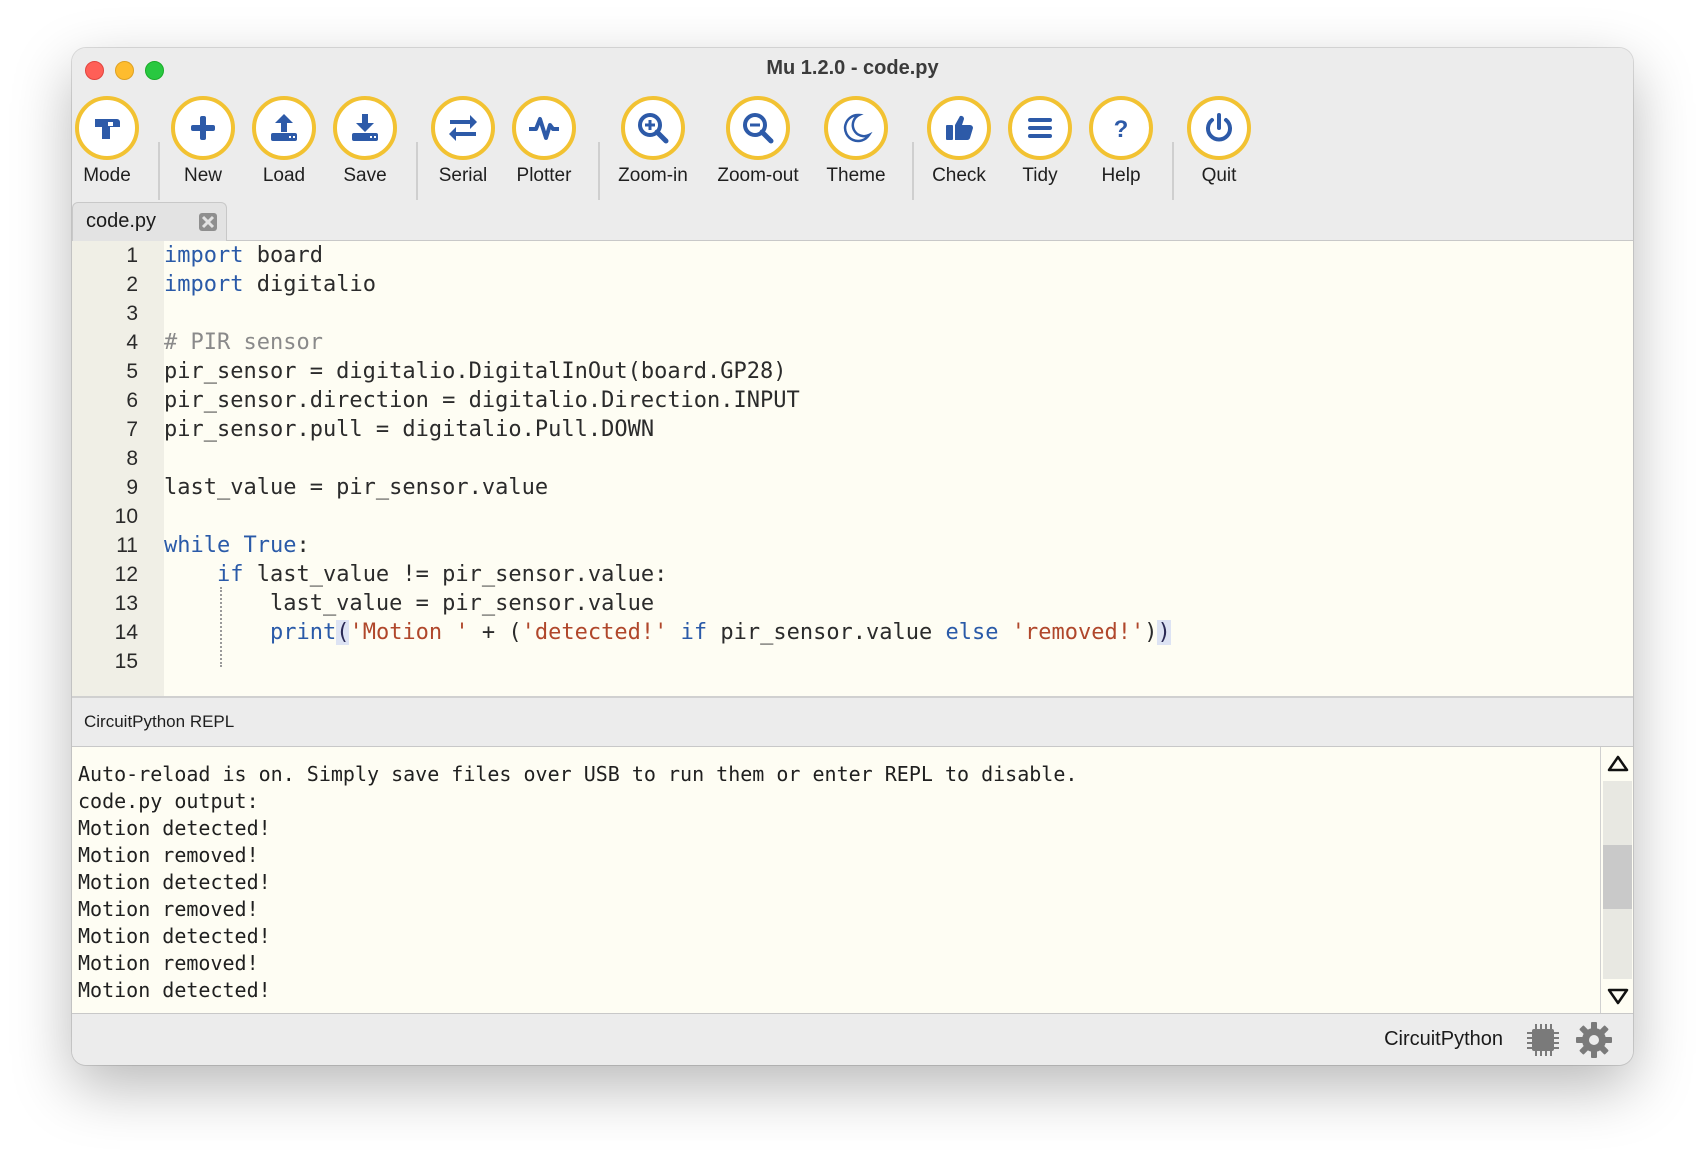 The width and height of the screenshot is (1706, 1173). What do you see at coordinates (1219, 127) in the screenshot?
I see `power-icon` at bounding box center [1219, 127].